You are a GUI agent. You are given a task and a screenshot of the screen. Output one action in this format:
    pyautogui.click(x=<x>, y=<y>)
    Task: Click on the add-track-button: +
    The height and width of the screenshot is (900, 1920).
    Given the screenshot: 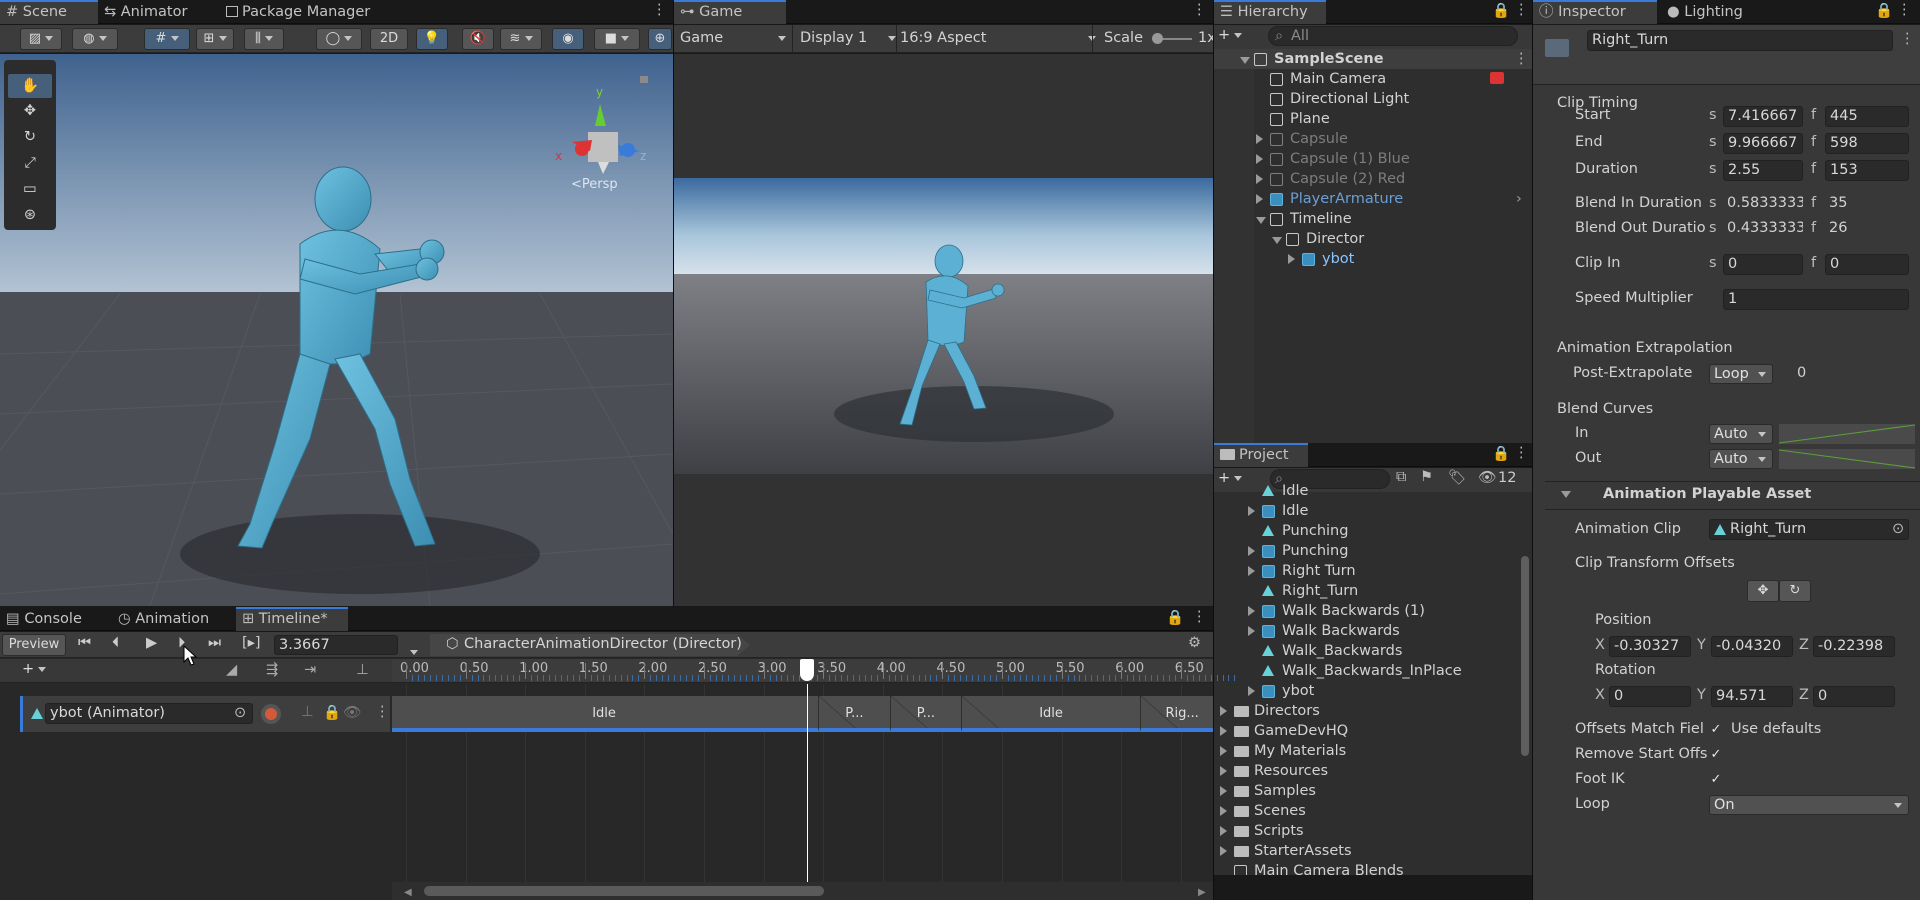 What is the action you would take?
    pyautogui.click(x=34, y=669)
    